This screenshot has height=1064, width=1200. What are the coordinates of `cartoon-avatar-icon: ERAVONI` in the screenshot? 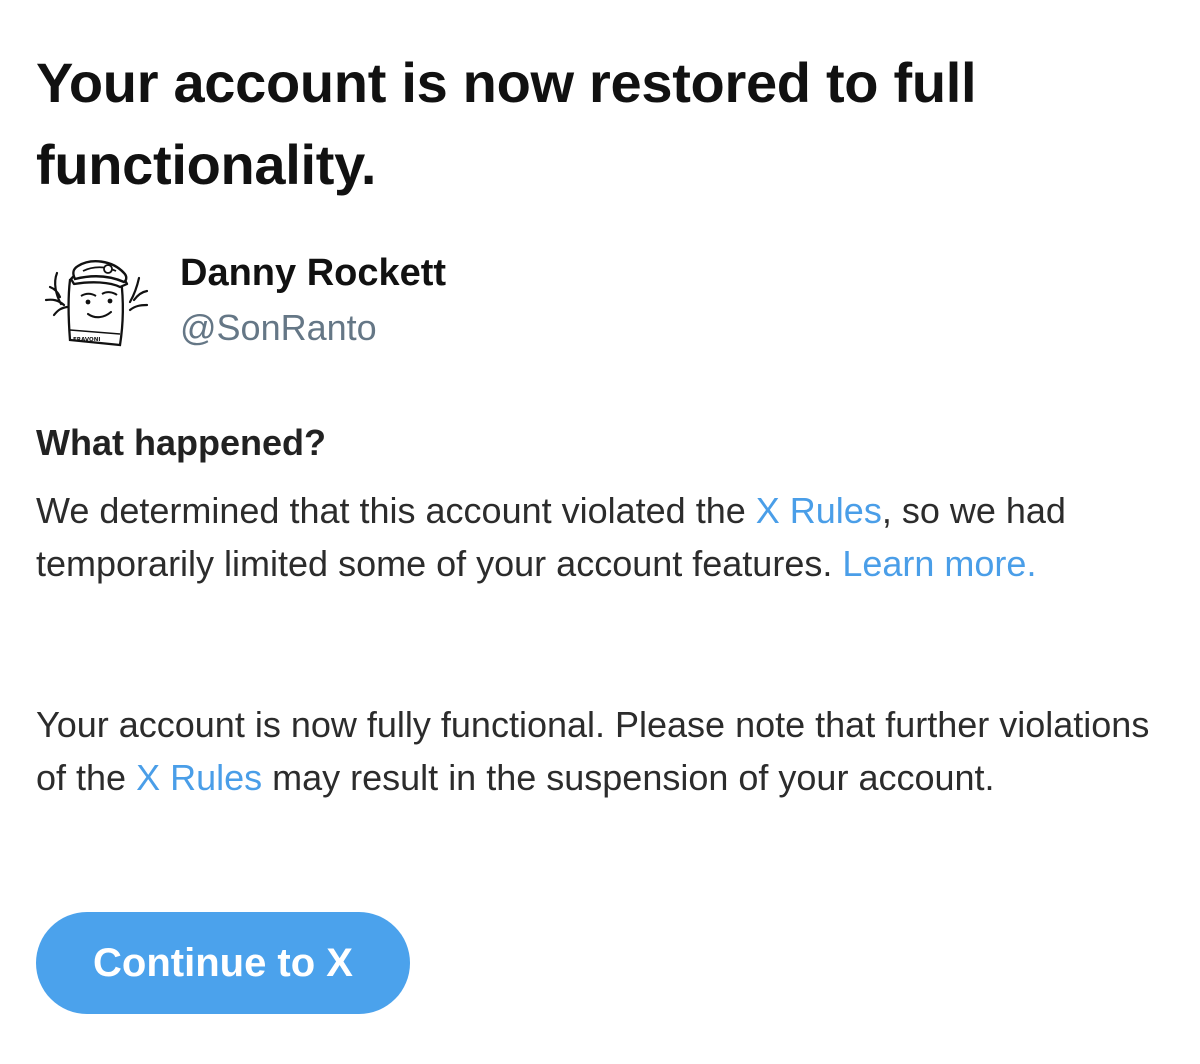 It's located at (95, 303).